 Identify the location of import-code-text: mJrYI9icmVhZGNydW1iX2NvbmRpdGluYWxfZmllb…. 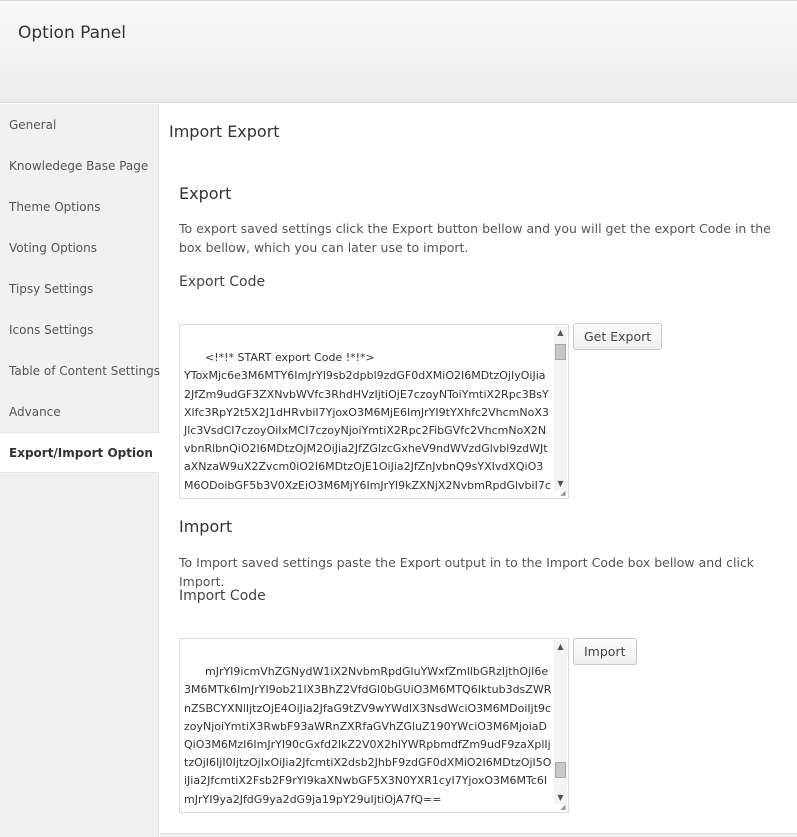
(368, 738).